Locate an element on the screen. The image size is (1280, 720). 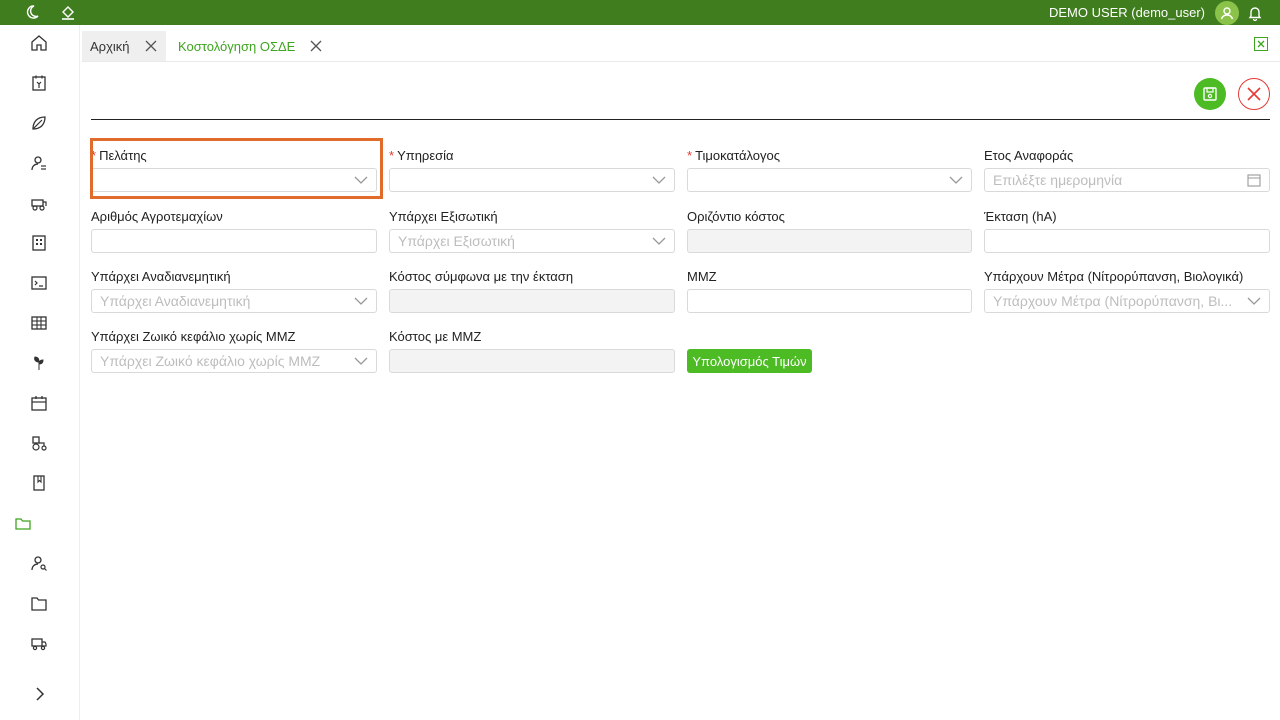
tractor-2-icon is located at coordinates (39, 443).